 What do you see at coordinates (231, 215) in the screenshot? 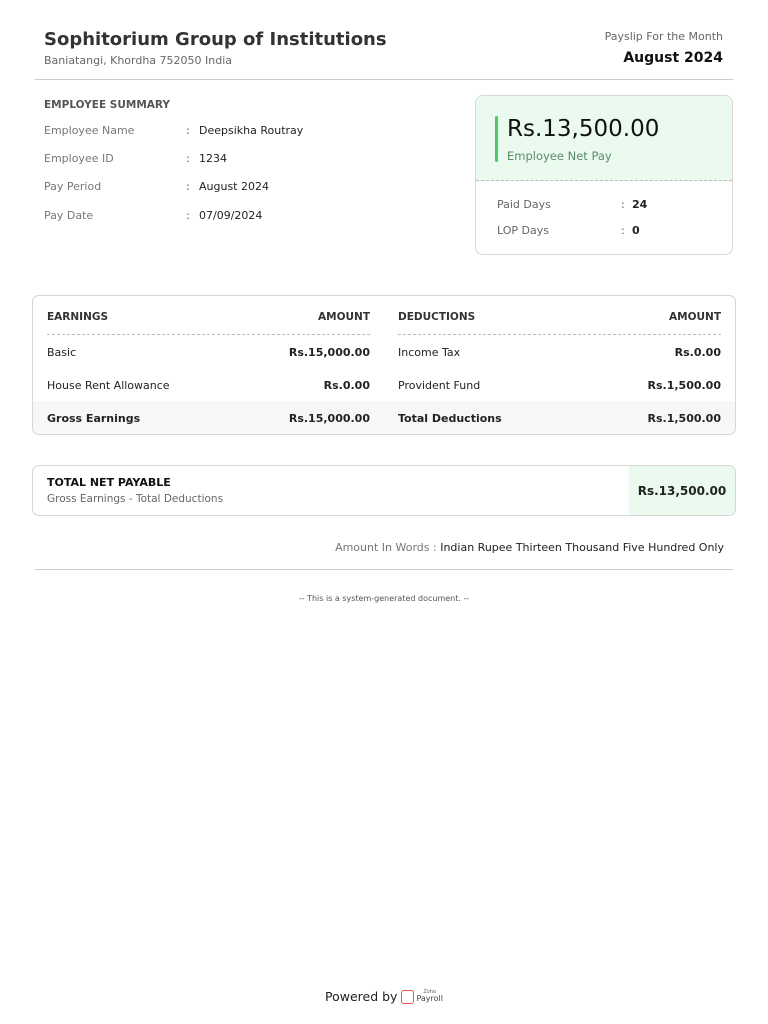
I see `summary-value: 07/09/2024` at bounding box center [231, 215].